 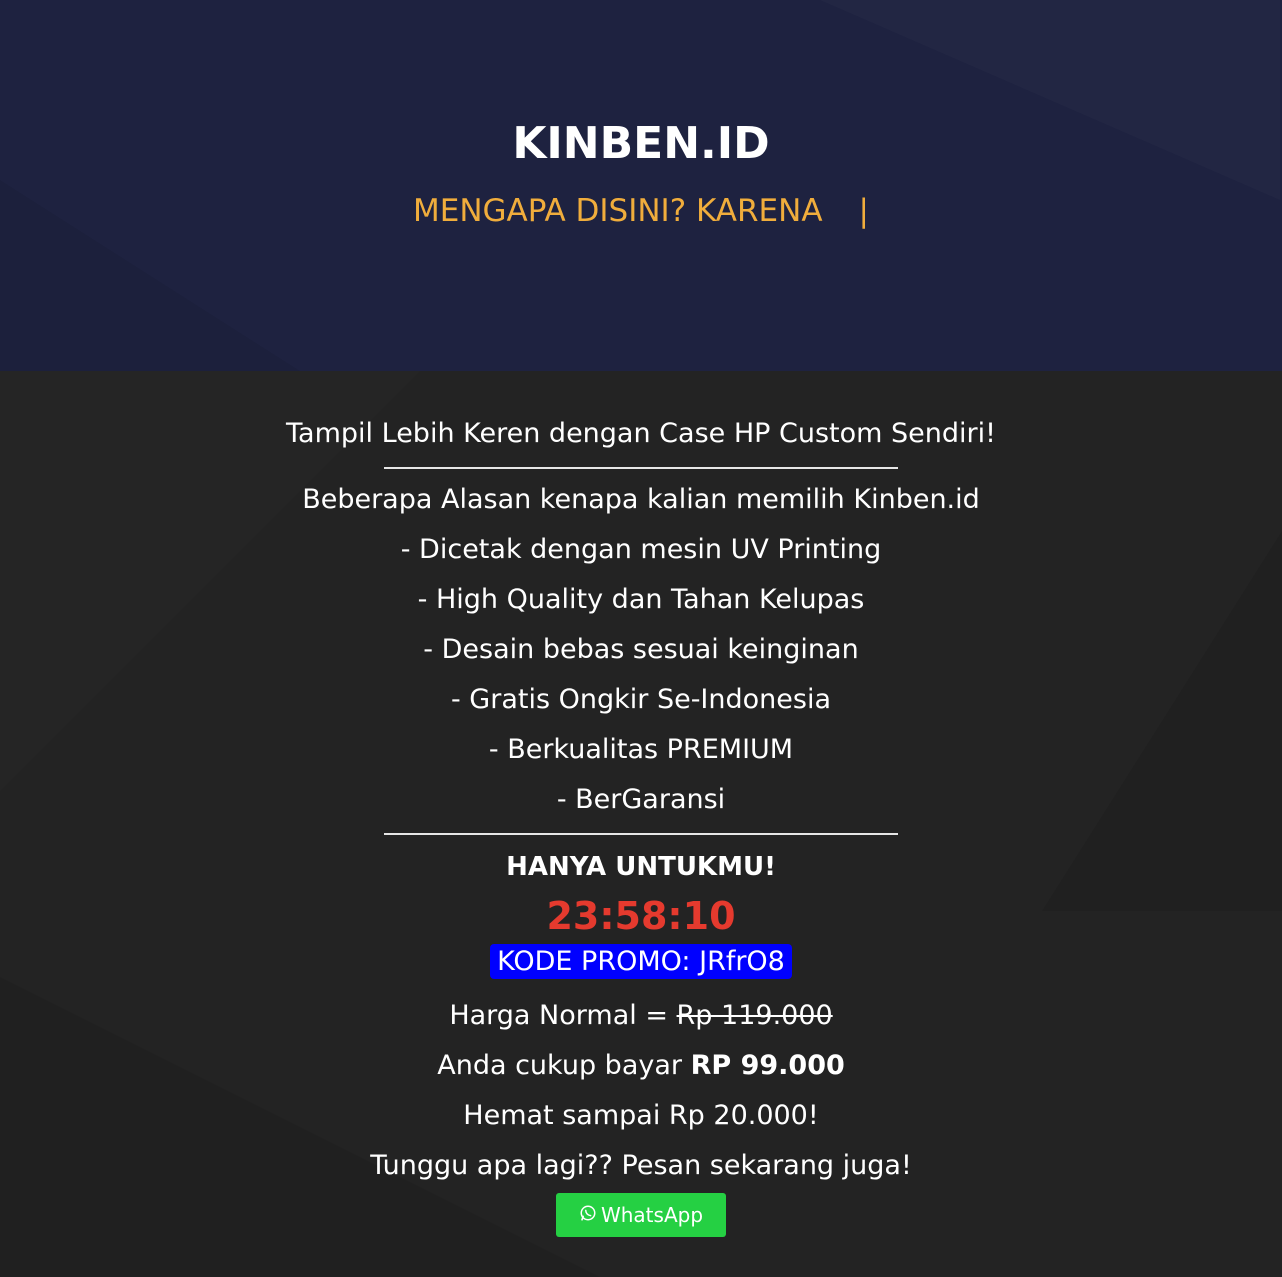 I want to click on typing-cursor: |, so click(x=863, y=211).